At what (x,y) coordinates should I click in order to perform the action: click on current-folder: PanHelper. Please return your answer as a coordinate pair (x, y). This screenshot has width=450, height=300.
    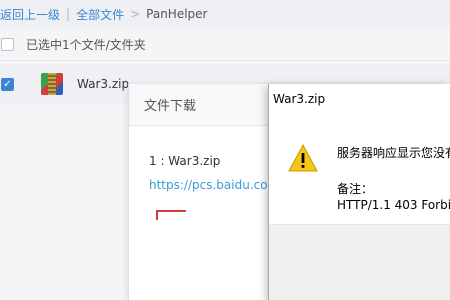
    Looking at the image, I should click on (177, 14).